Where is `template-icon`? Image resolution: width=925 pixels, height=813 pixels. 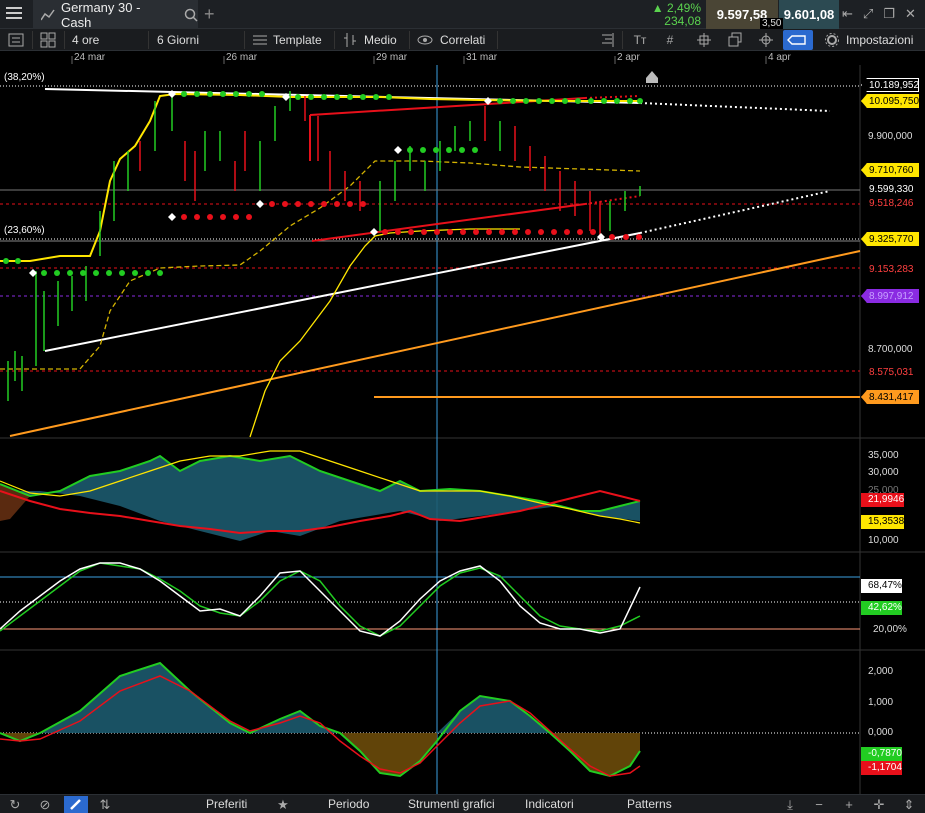
template-icon is located at coordinates (260, 40).